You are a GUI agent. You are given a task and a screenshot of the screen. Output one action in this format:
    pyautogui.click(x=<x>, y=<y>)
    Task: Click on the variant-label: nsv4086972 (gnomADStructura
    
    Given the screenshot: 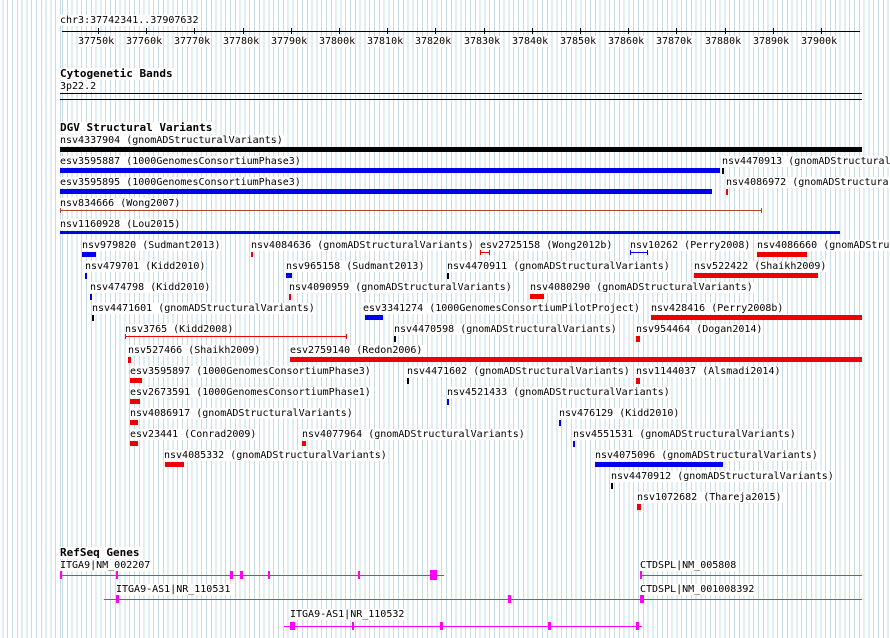 What is the action you would take?
    pyautogui.click(x=808, y=182)
    